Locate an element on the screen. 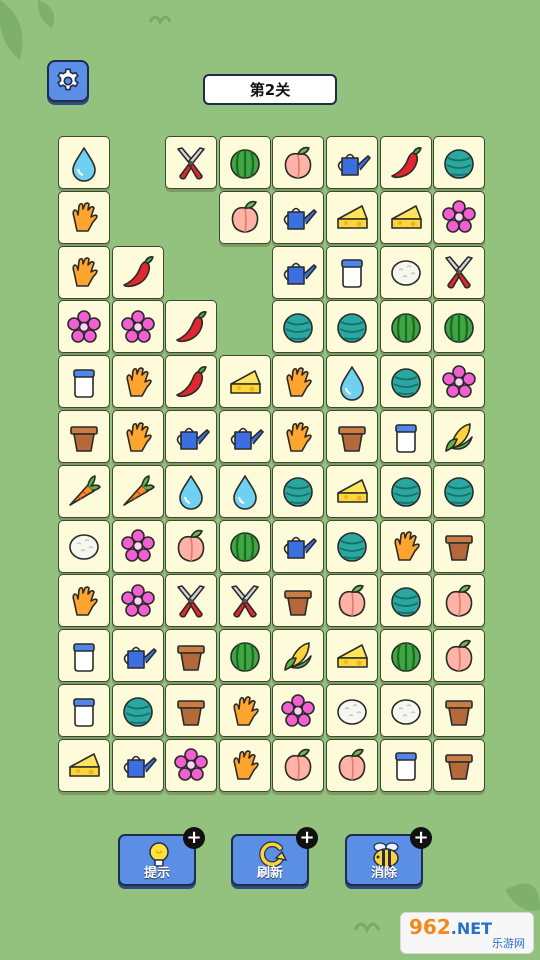 This screenshot has width=540, height=960. refresh-button: 刷新 + is located at coordinates (274, 856).